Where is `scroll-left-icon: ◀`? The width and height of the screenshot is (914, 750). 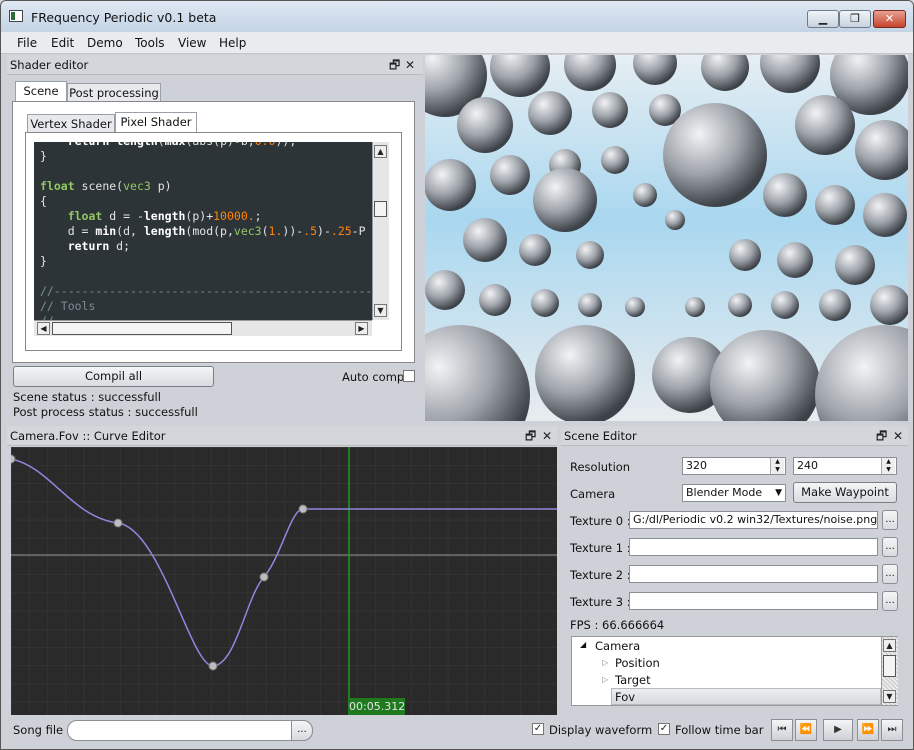
scroll-left-icon: ◀ is located at coordinates (43, 328).